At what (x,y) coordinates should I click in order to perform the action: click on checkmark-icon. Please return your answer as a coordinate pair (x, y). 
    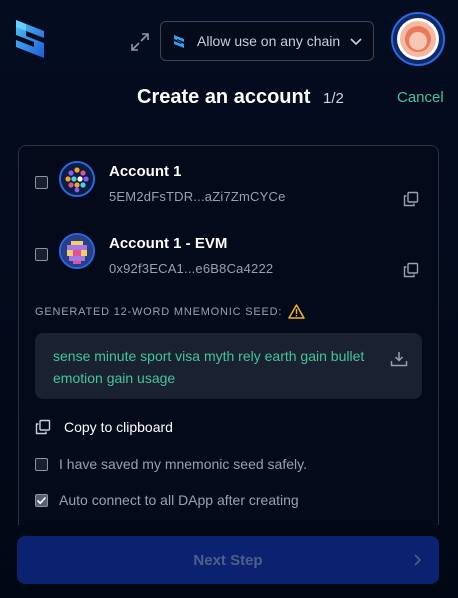
    Looking at the image, I should click on (41, 500).